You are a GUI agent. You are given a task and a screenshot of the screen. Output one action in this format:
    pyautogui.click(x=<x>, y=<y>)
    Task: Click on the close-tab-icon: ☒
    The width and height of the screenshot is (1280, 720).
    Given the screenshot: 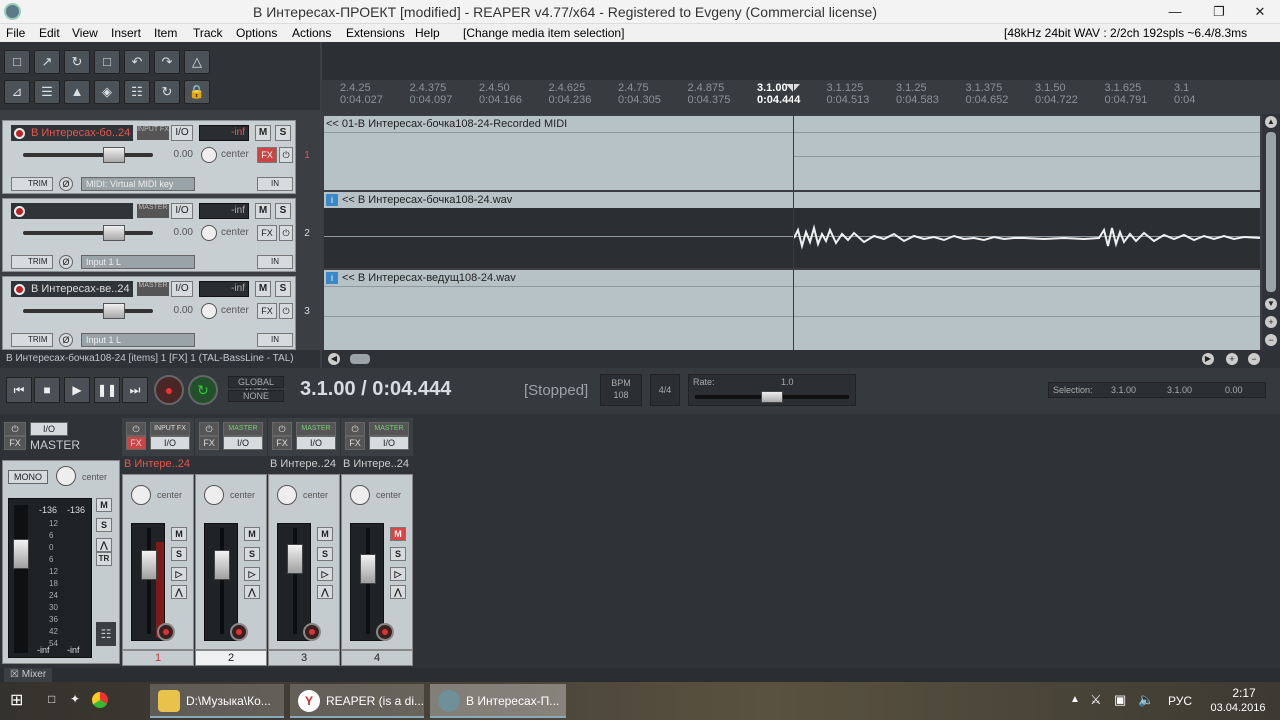 What is the action you would take?
    pyautogui.click(x=16, y=674)
    